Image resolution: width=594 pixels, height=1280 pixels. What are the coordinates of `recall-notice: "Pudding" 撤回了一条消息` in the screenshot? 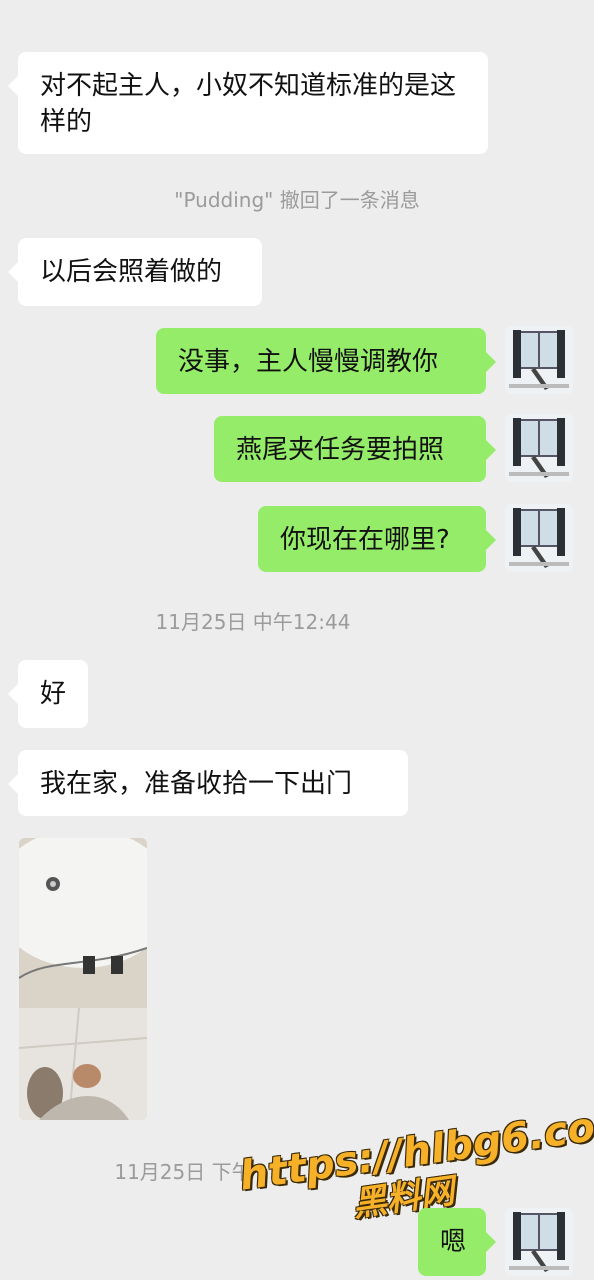 It's located at (297, 200).